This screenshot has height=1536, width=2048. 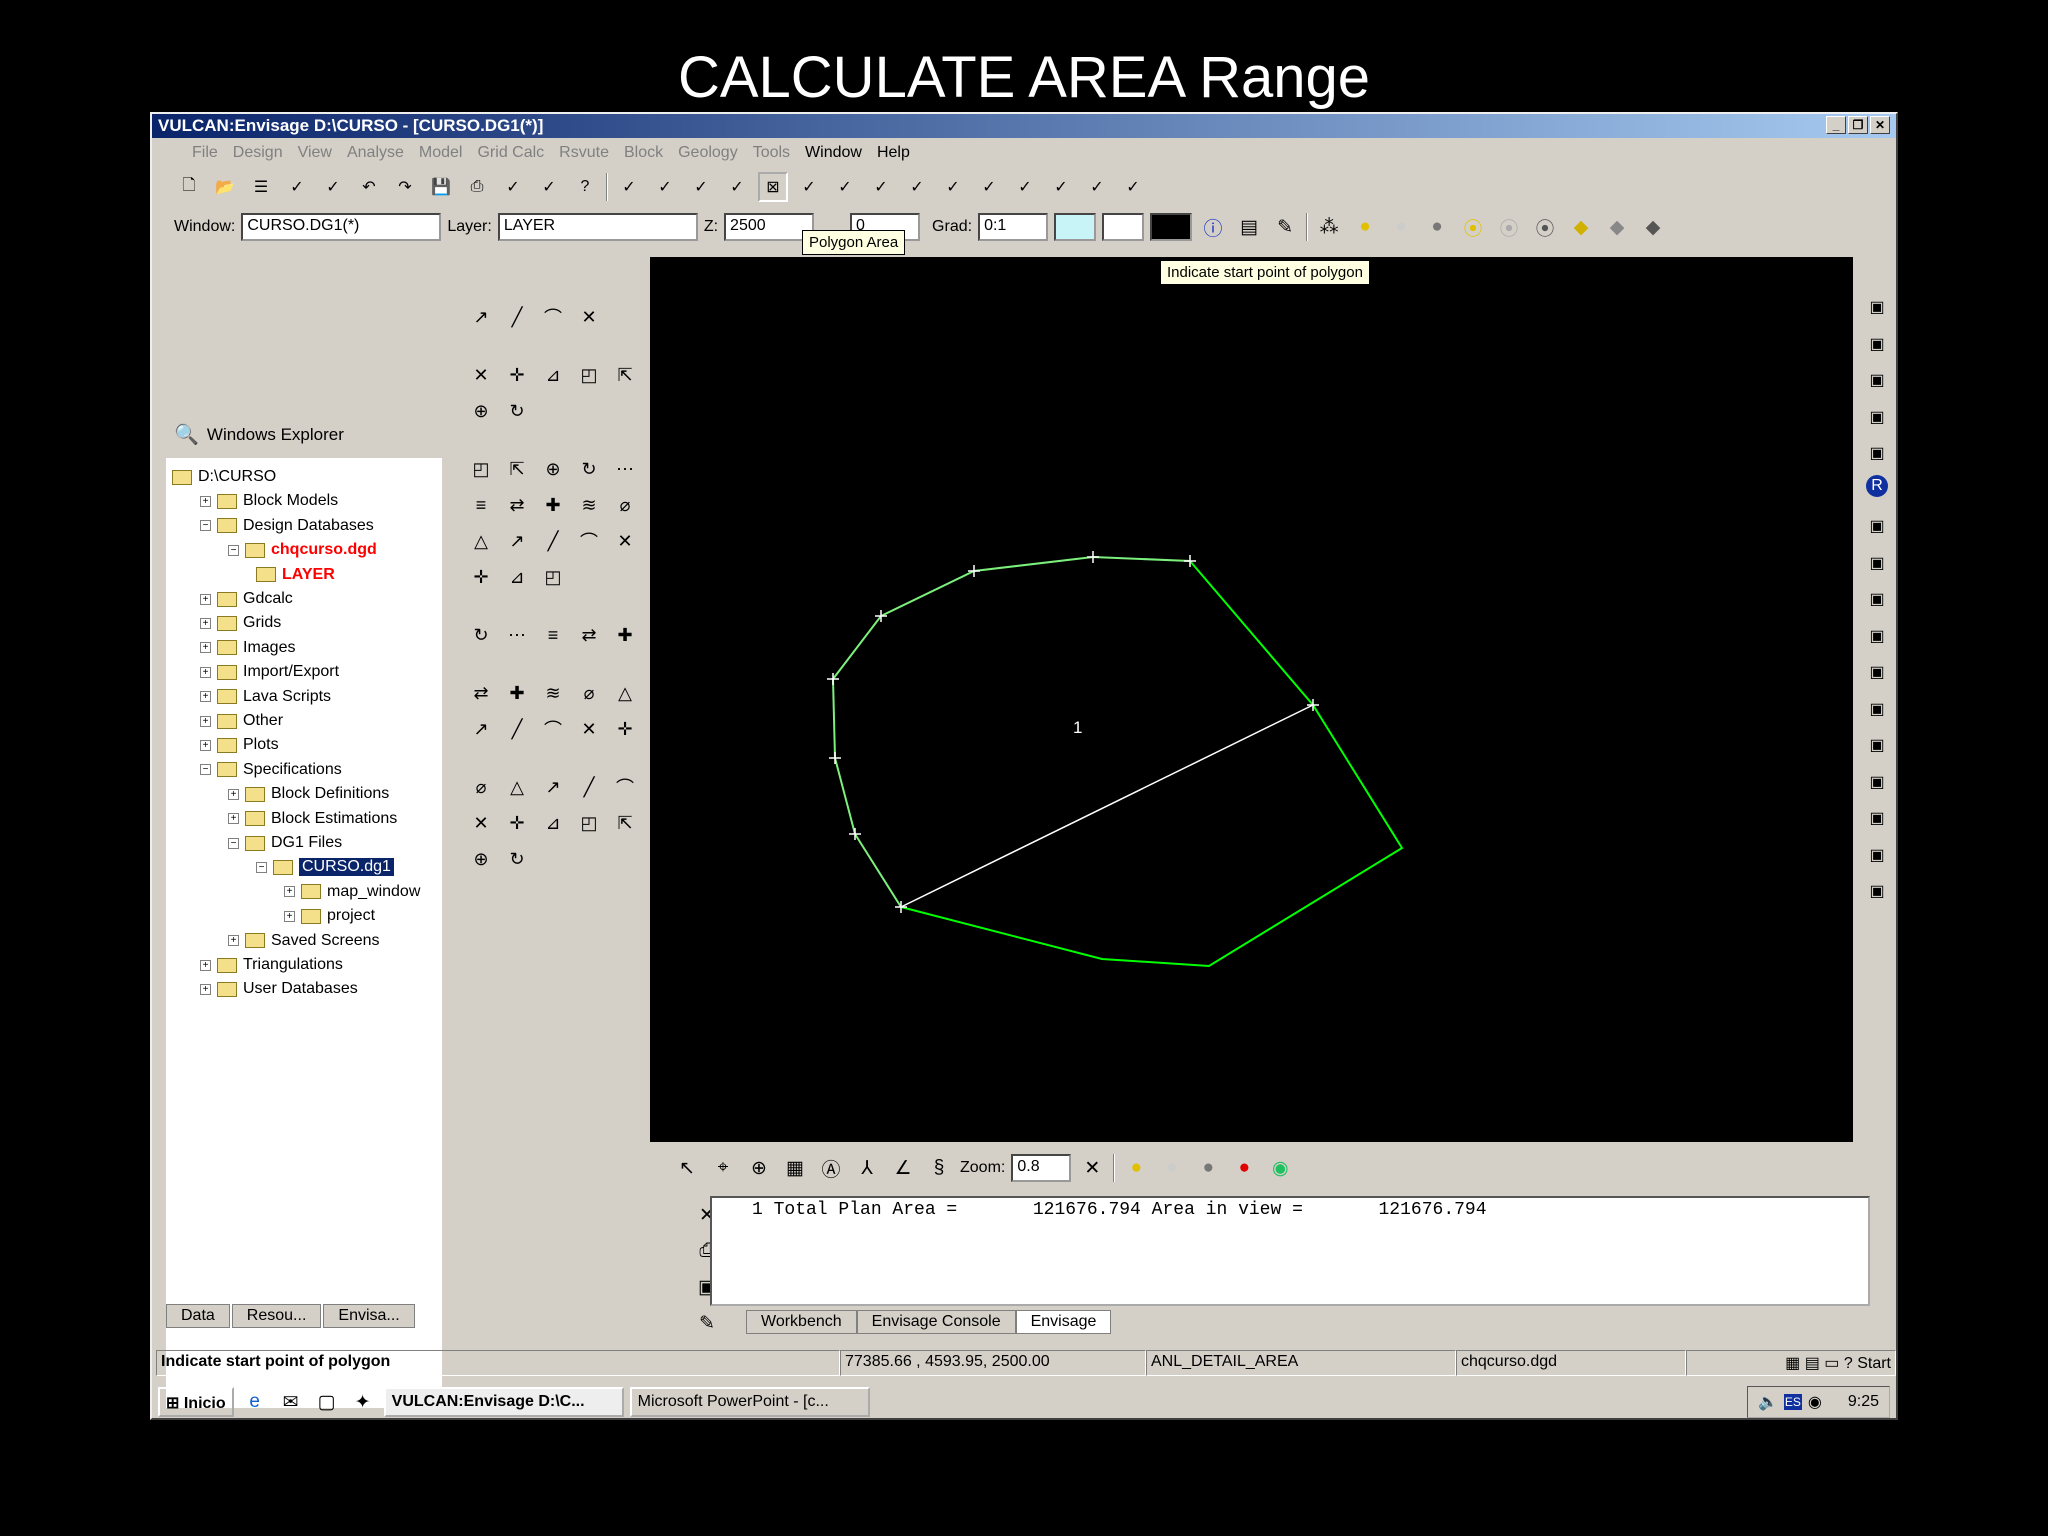 What do you see at coordinates (517, 541) in the screenshot?
I see `transform-tool-icon: ↗` at bounding box center [517, 541].